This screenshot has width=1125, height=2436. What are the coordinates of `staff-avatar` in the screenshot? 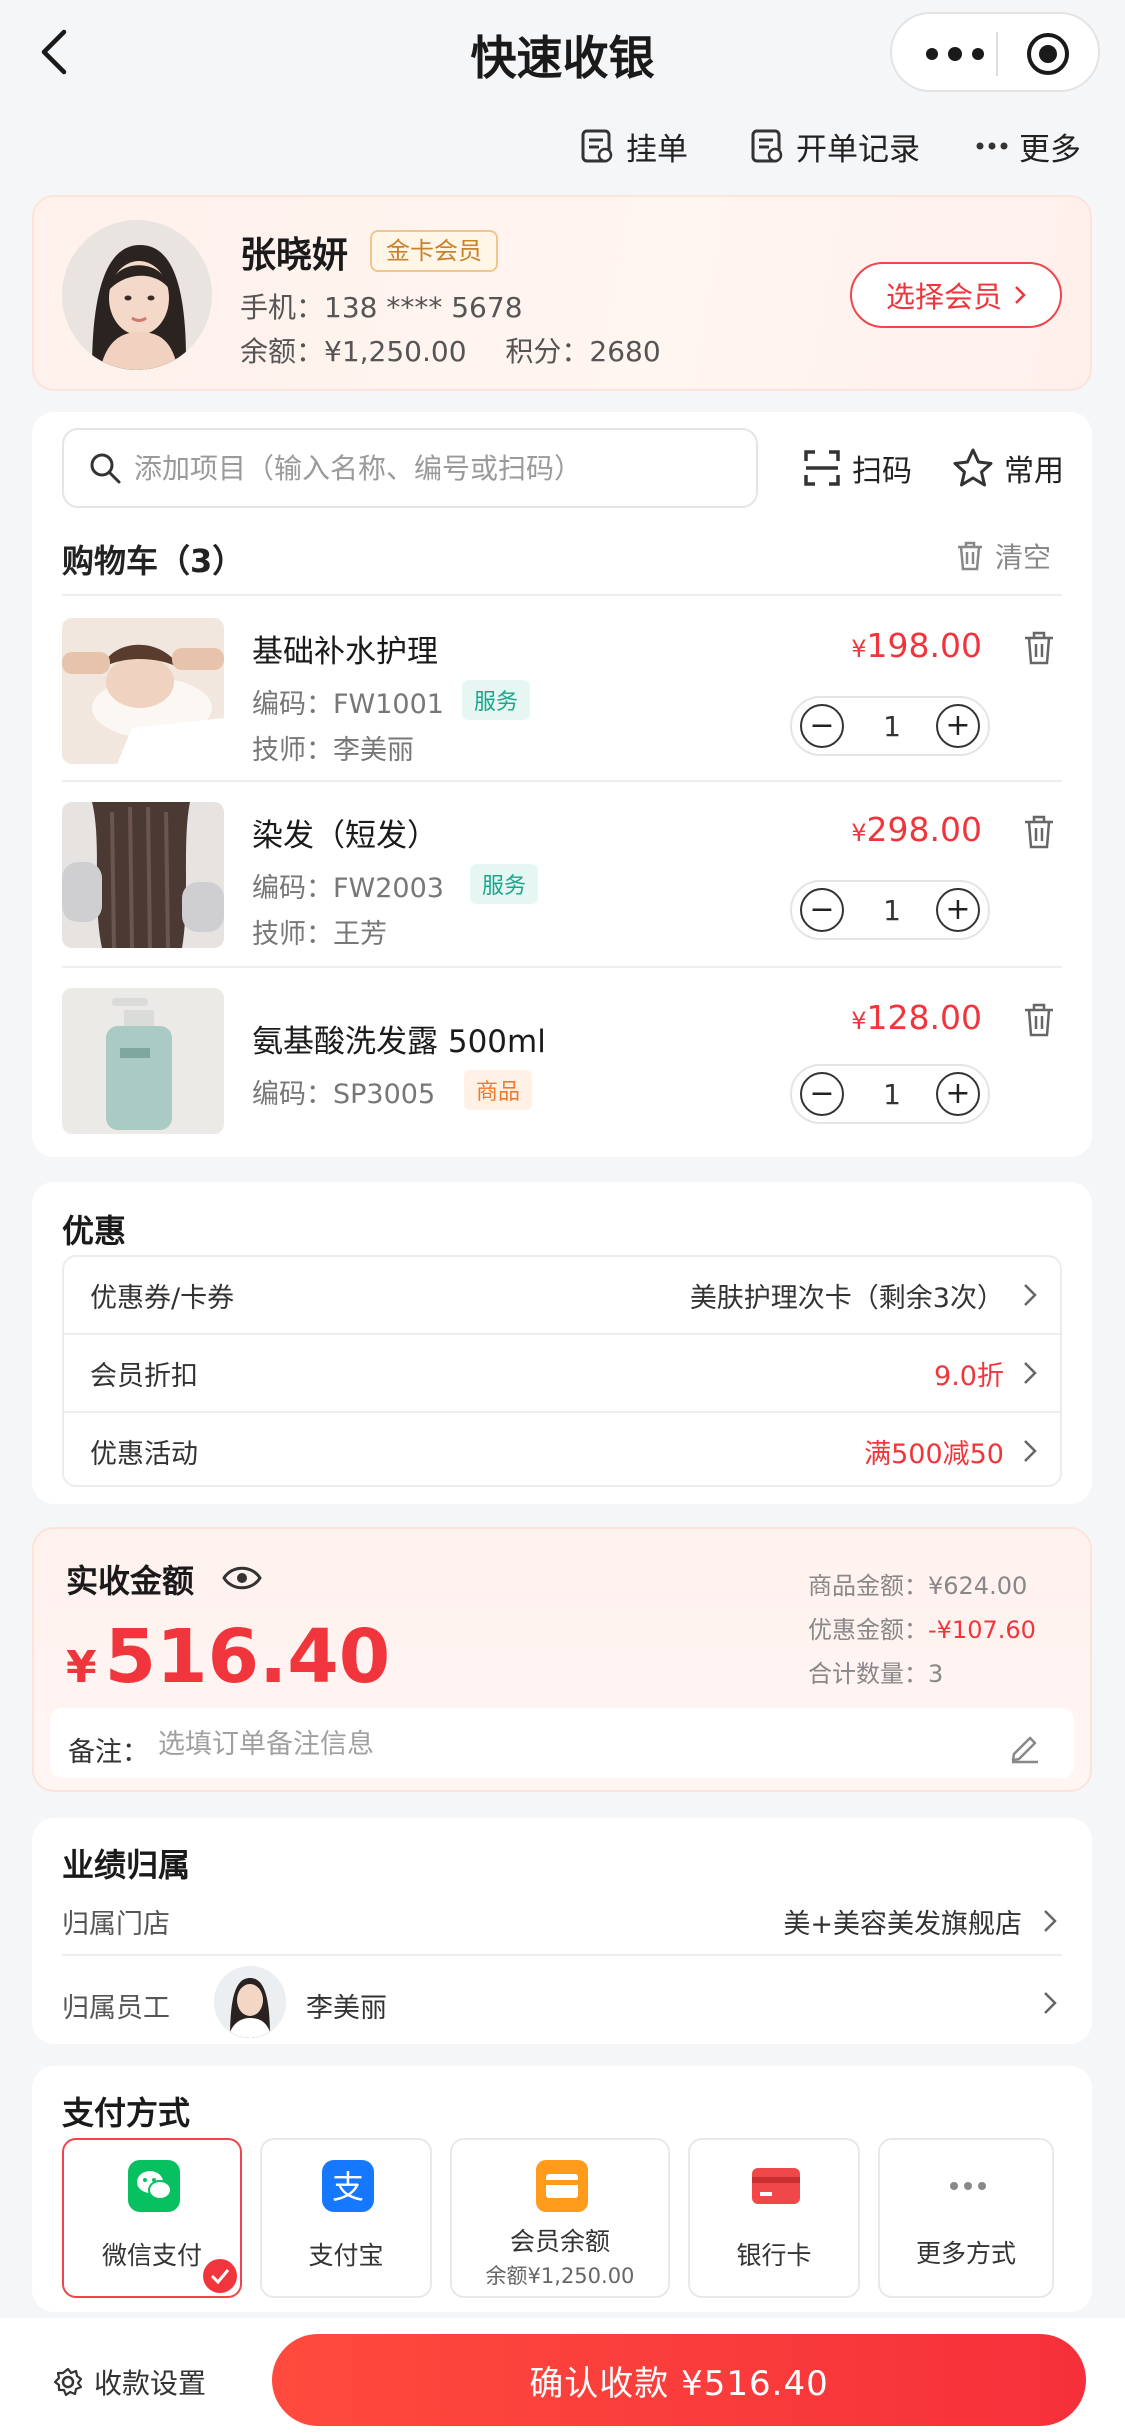 It's located at (250, 2002).